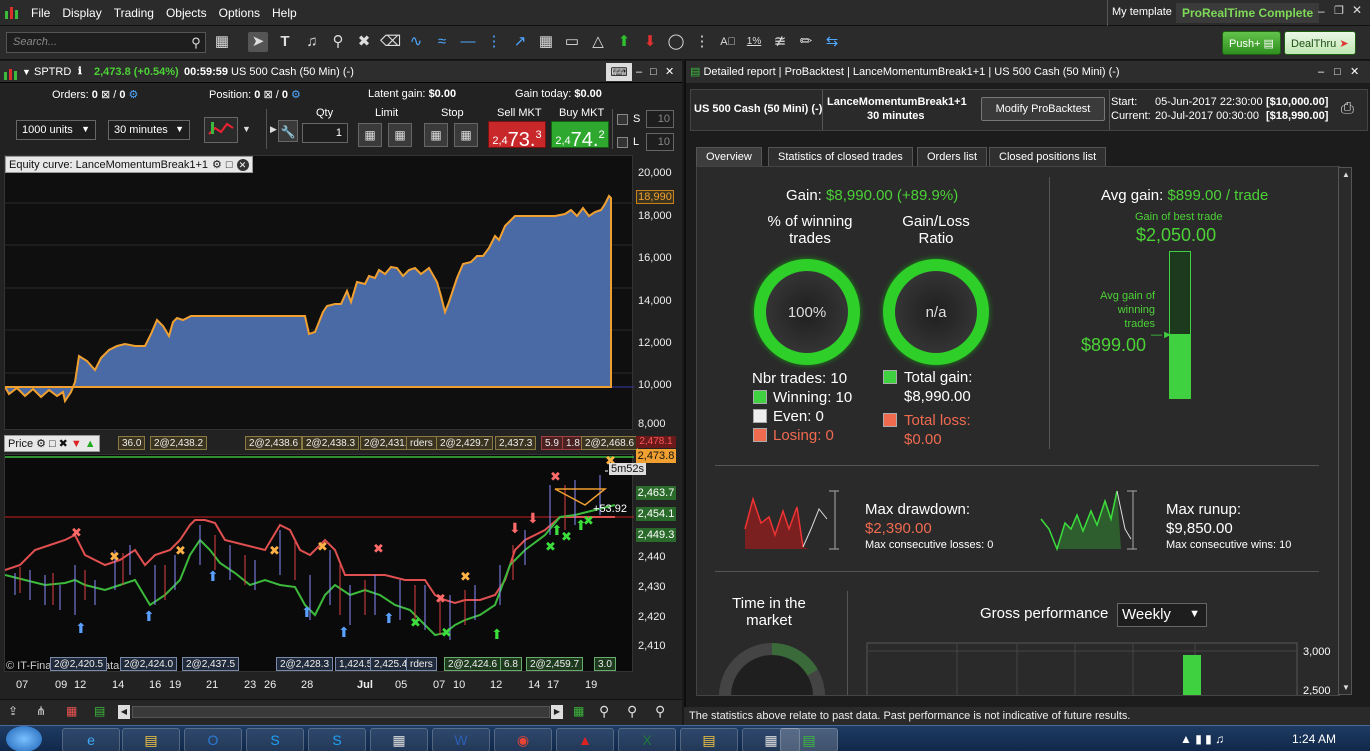 The width and height of the screenshot is (1370, 751). What do you see at coordinates (466, 135) in the screenshot?
I see `stop-sell-button: ▦` at bounding box center [466, 135].